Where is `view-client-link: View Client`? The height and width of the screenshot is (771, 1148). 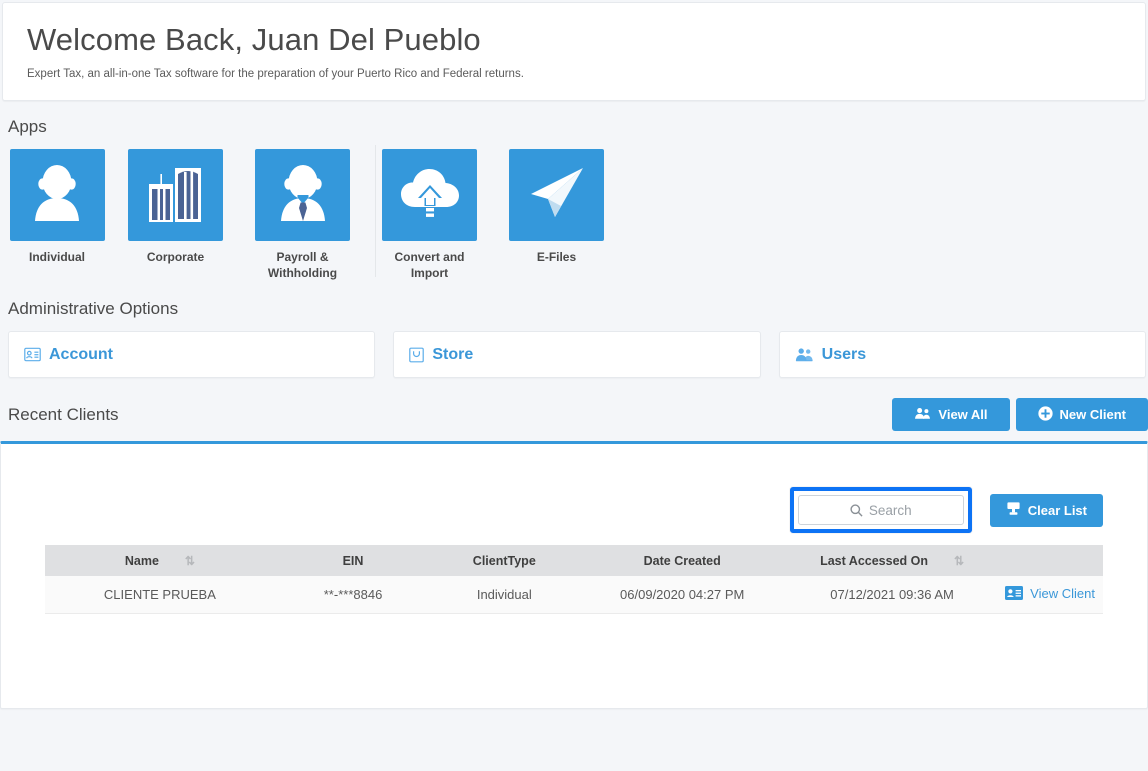 view-client-link: View Client is located at coordinates (1050, 593).